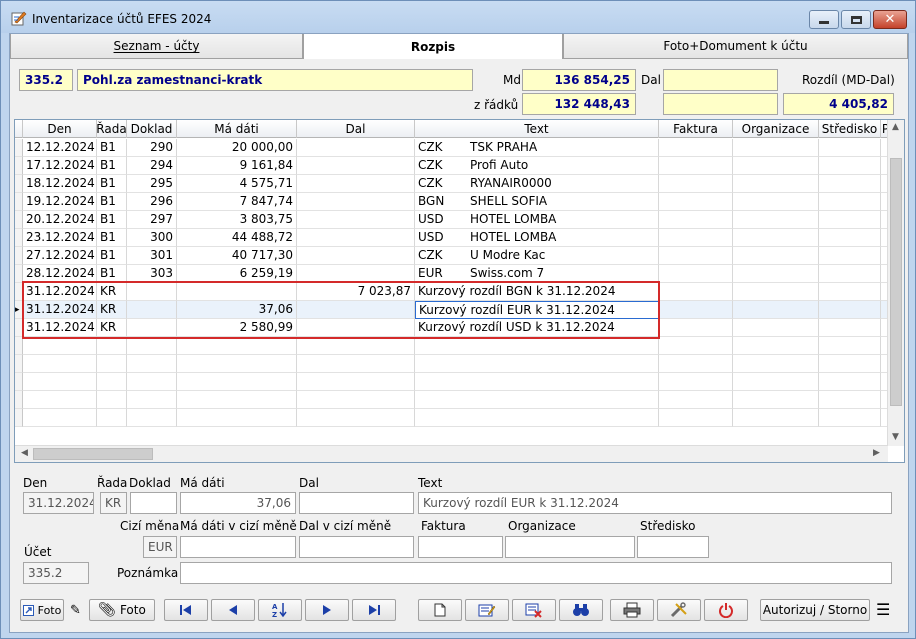 Image resolution: width=916 pixels, height=639 pixels. What do you see at coordinates (238, 503) in the screenshot?
I see `ma-dati-field: 37,06` at bounding box center [238, 503].